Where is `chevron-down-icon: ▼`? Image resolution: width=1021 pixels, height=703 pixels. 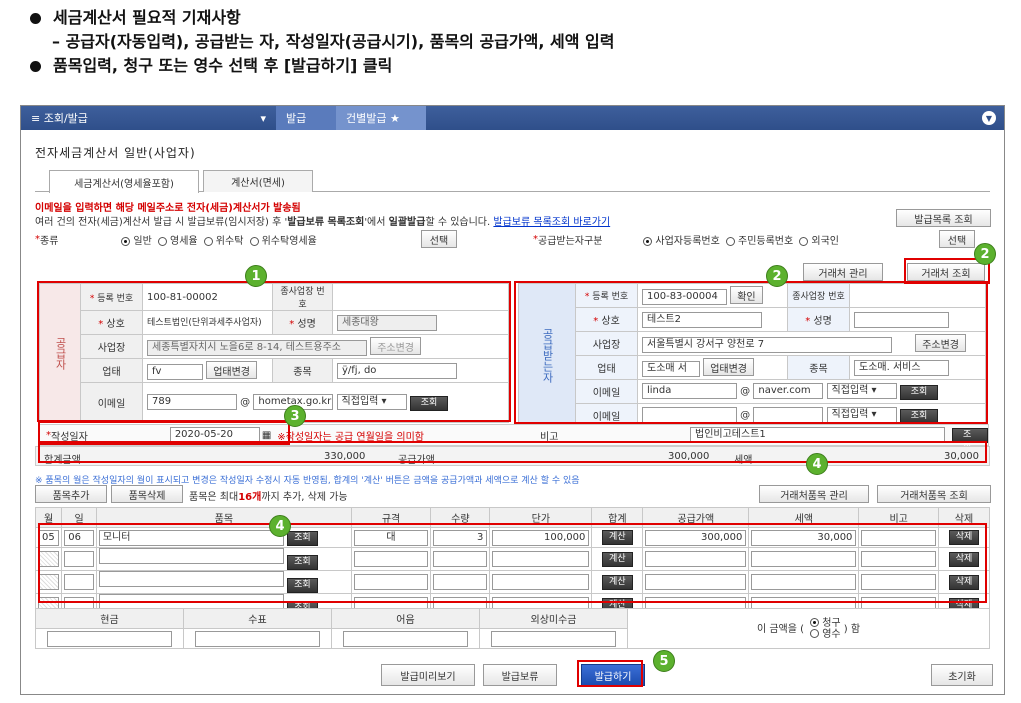
chevron-down-icon: ▼ is located at coordinates (989, 118).